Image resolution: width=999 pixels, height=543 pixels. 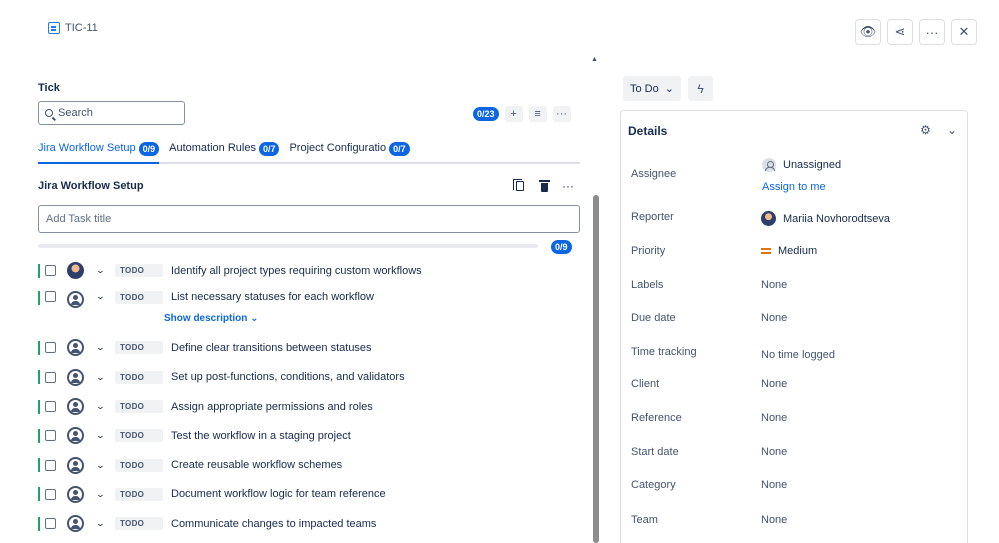 I want to click on add-task-input, so click(x=296, y=219).